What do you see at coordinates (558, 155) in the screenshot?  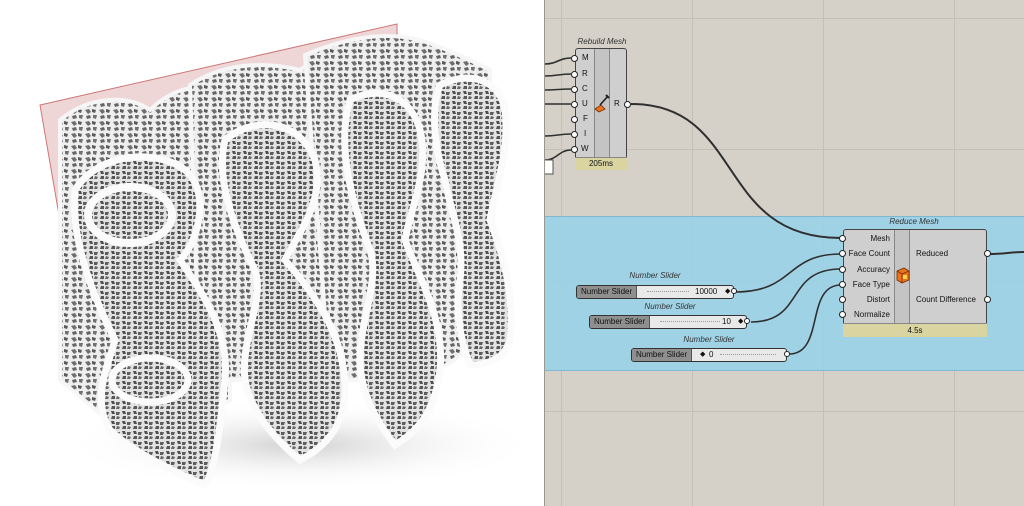 I see `wire-input-w` at bounding box center [558, 155].